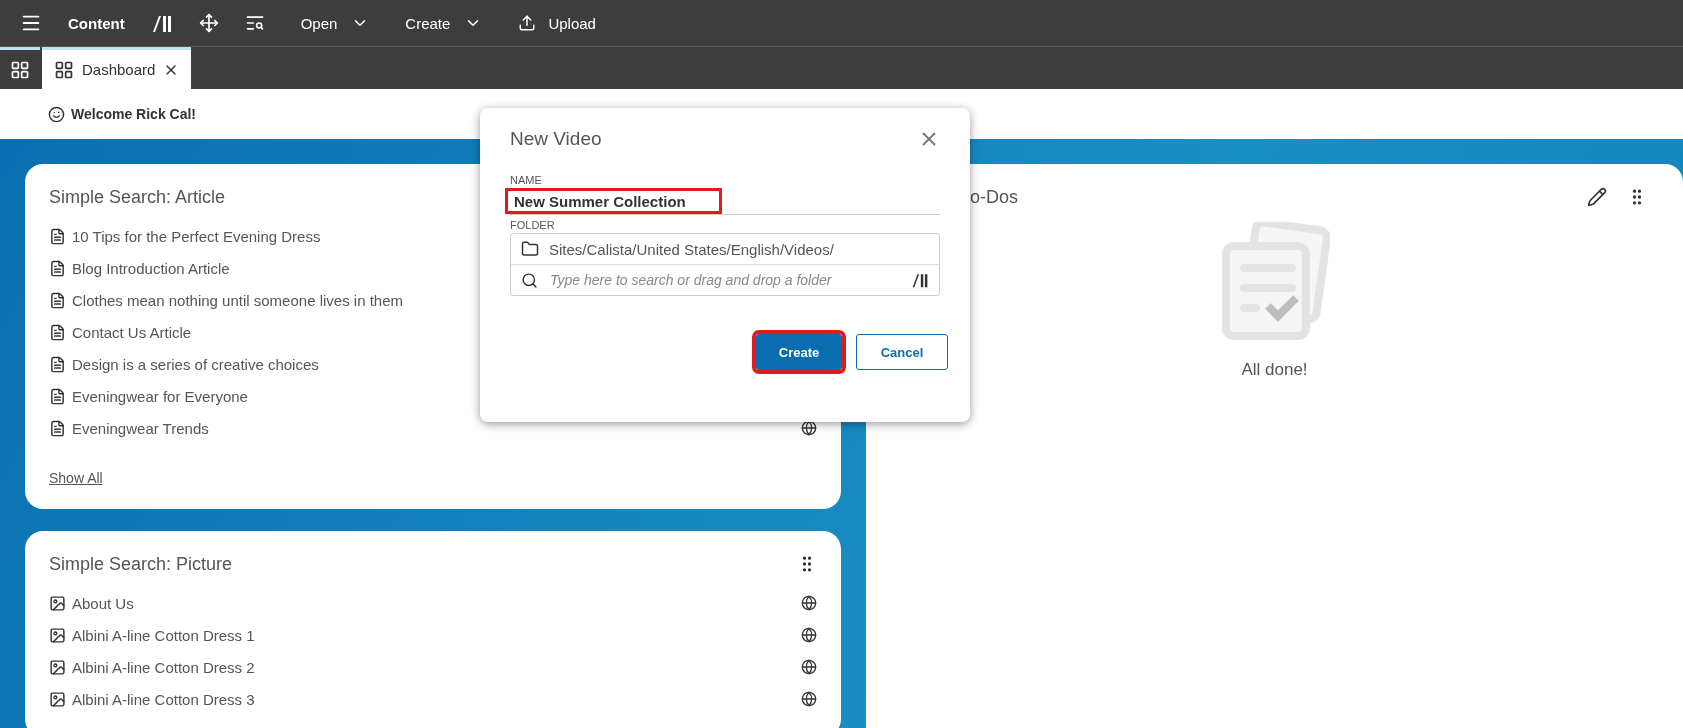 The image size is (1683, 728). I want to click on welcome-text: Welcome Rick Cal!, so click(133, 114).